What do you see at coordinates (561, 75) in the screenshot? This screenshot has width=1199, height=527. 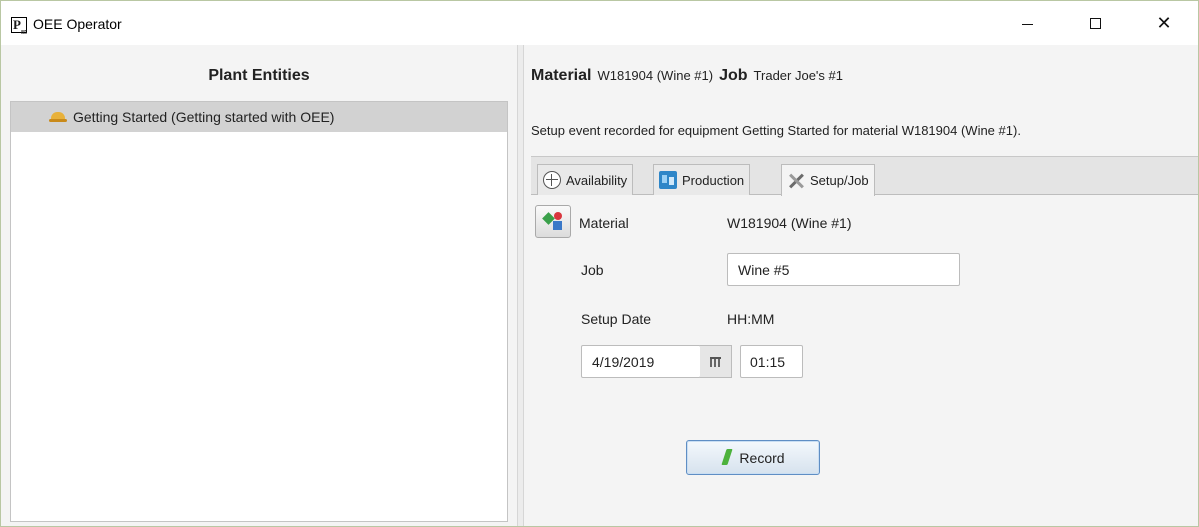 I see `material-heading-label: Material` at bounding box center [561, 75].